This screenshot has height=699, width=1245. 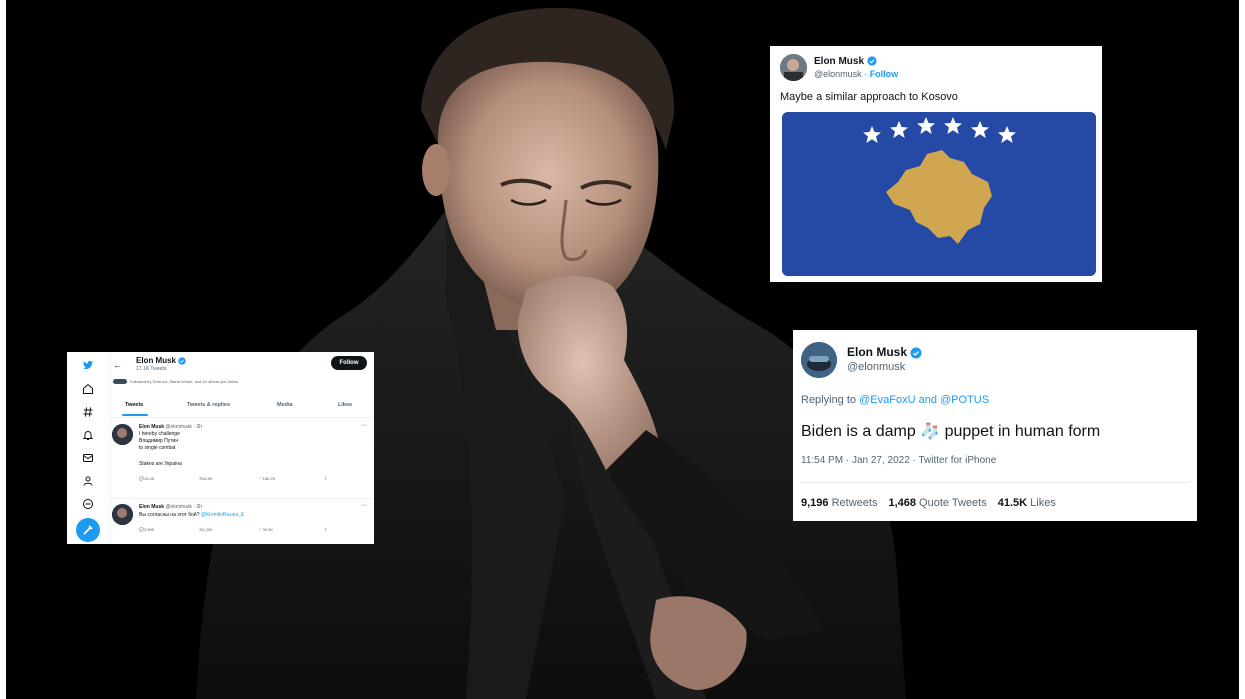 I want to click on quote-tweets-stat: 1,468 Quote Tweets, so click(x=937, y=503).